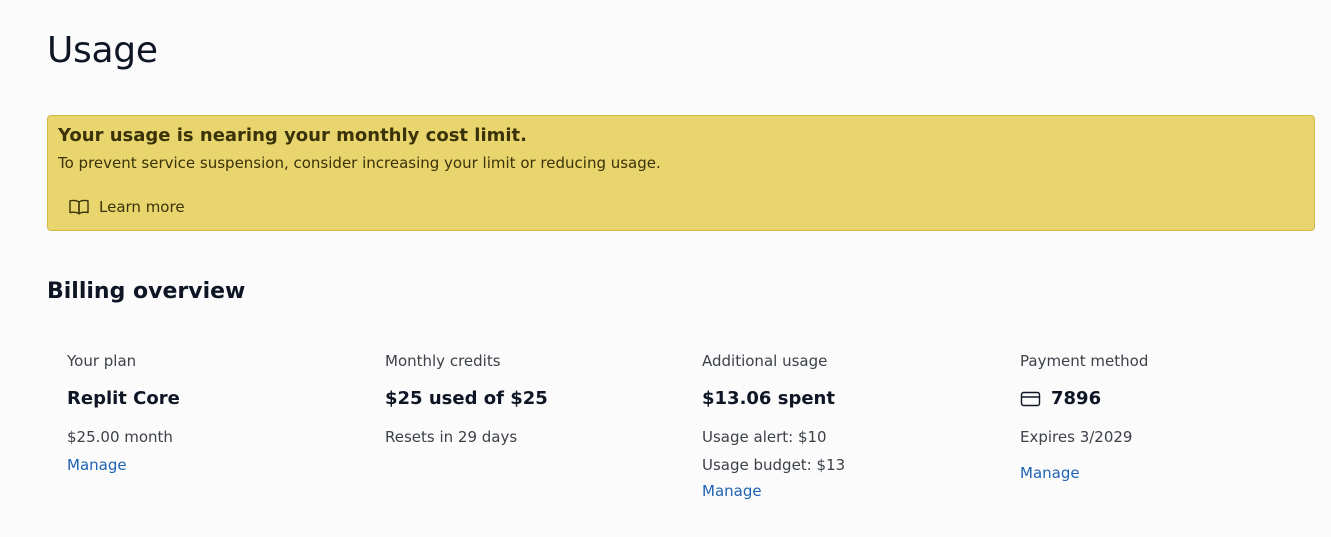 This screenshot has width=1331, height=537. I want to click on credits-label: Monthly credits, so click(443, 361).